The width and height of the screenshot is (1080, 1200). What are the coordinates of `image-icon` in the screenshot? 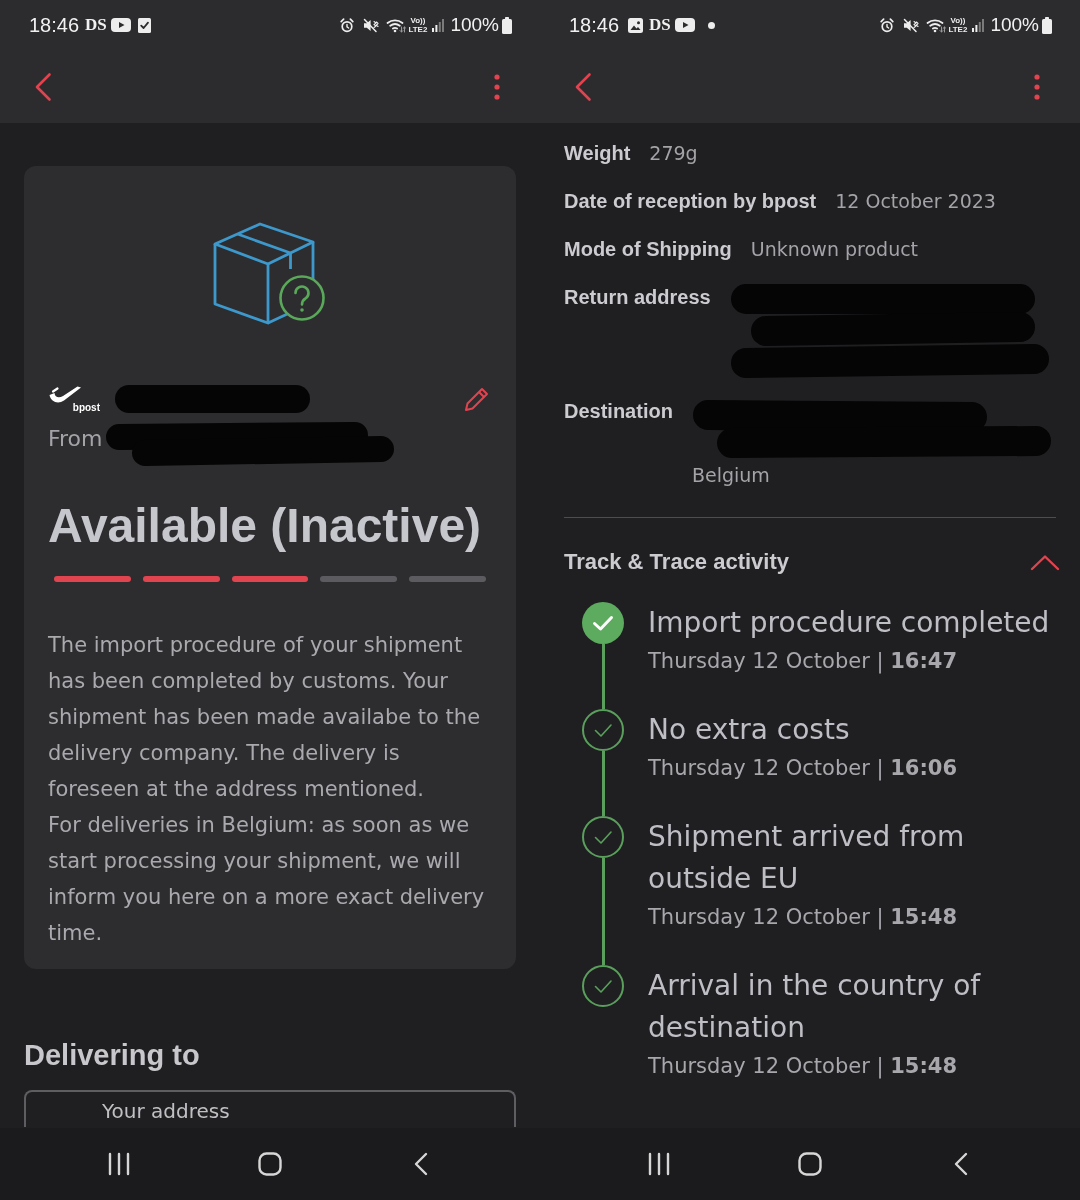 It's located at (636, 25).